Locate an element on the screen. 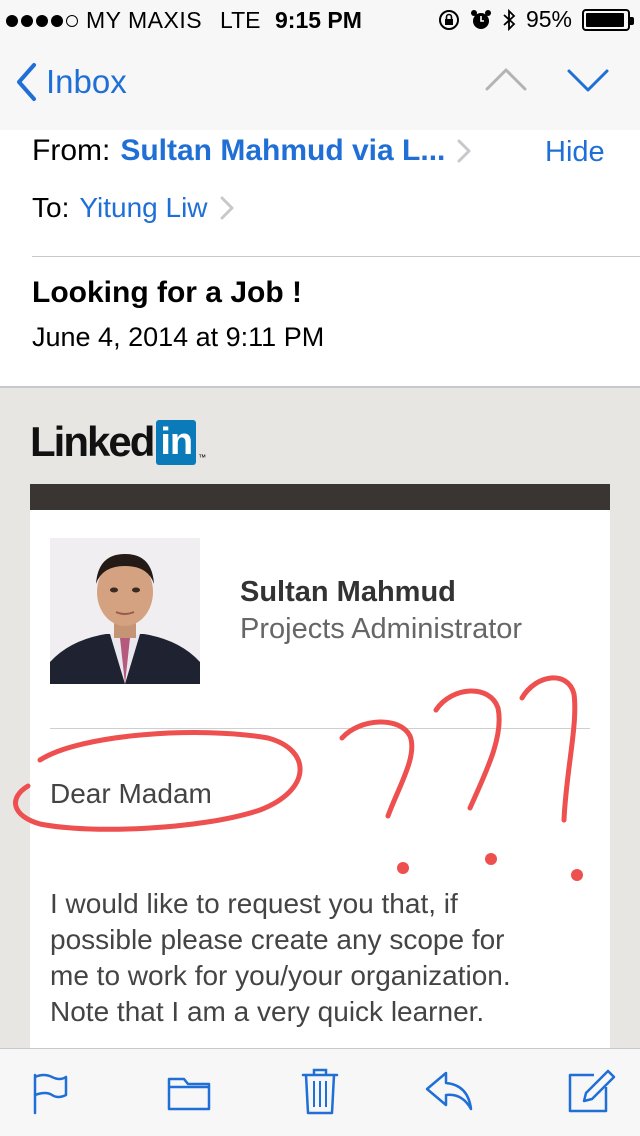 Image resolution: width=640 pixels, height=1136 pixels. paragraph-line: me to work for you/your organization. is located at coordinates (280, 975).